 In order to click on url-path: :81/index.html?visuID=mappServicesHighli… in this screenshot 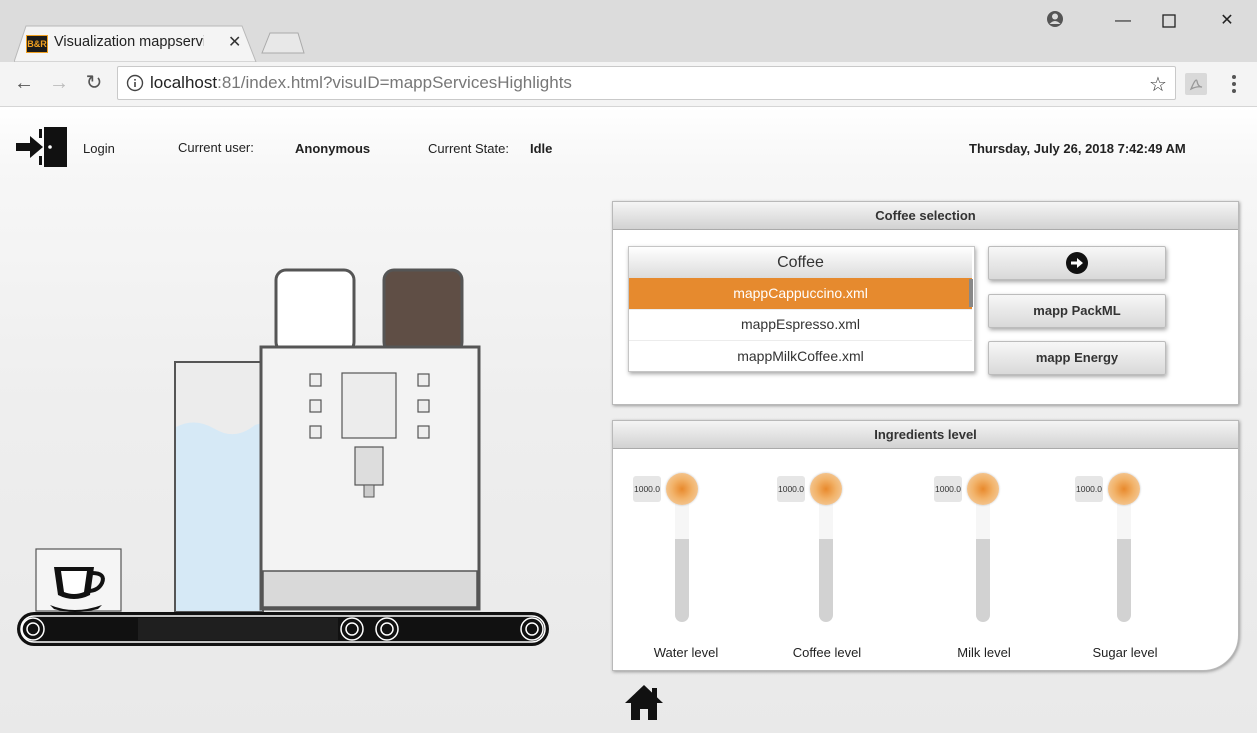, I will do `click(394, 82)`.